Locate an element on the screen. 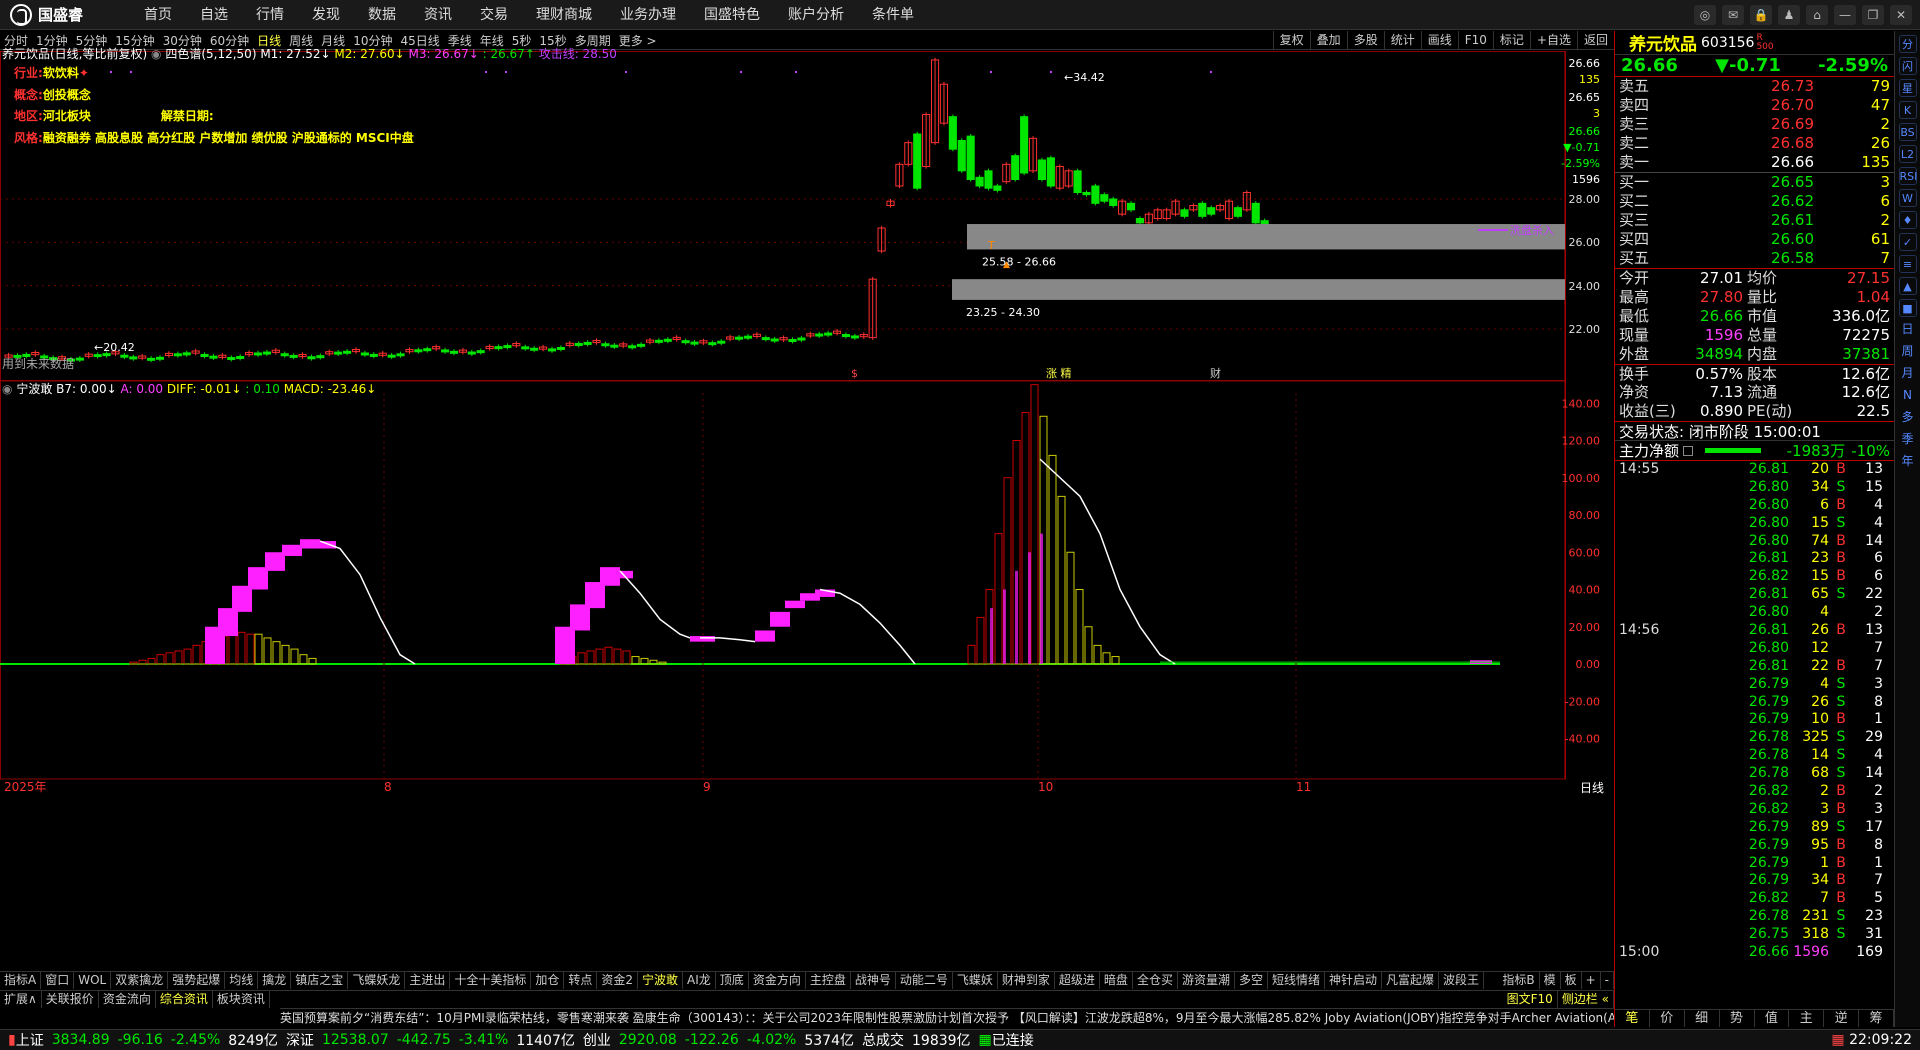 This screenshot has width=1920, height=1050. side-icon-10: ≡ is located at coordinates (1907, 264).